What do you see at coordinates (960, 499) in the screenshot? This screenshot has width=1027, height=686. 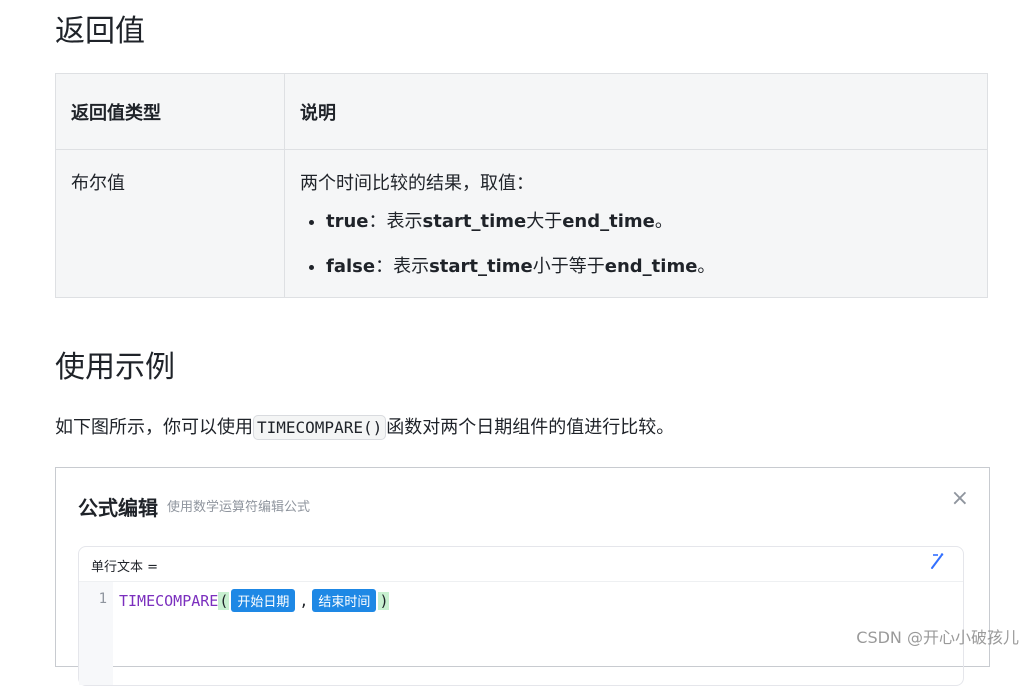 I see `close-icon: ×` at bounding box center [960, 499].